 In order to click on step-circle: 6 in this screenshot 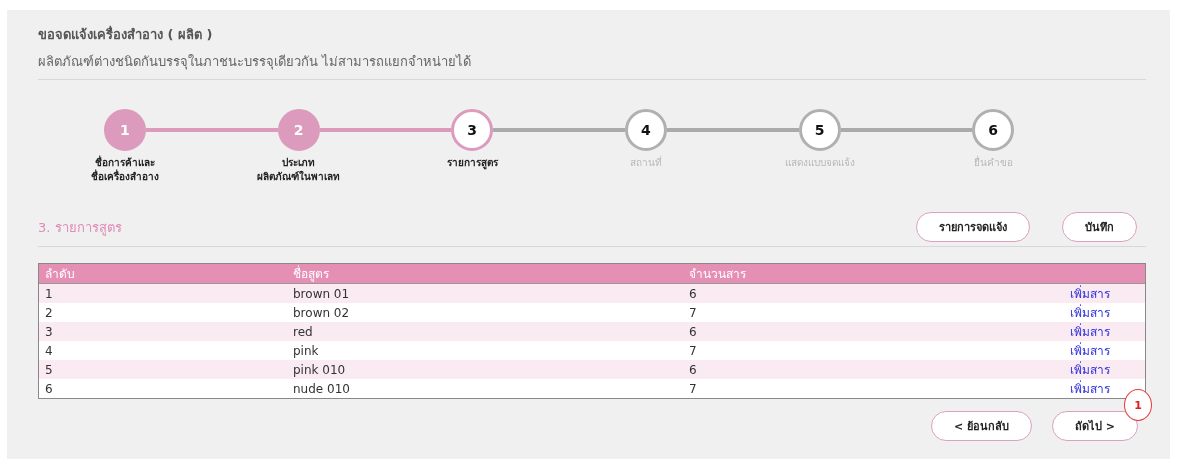, I will do `click(993, 130)`.